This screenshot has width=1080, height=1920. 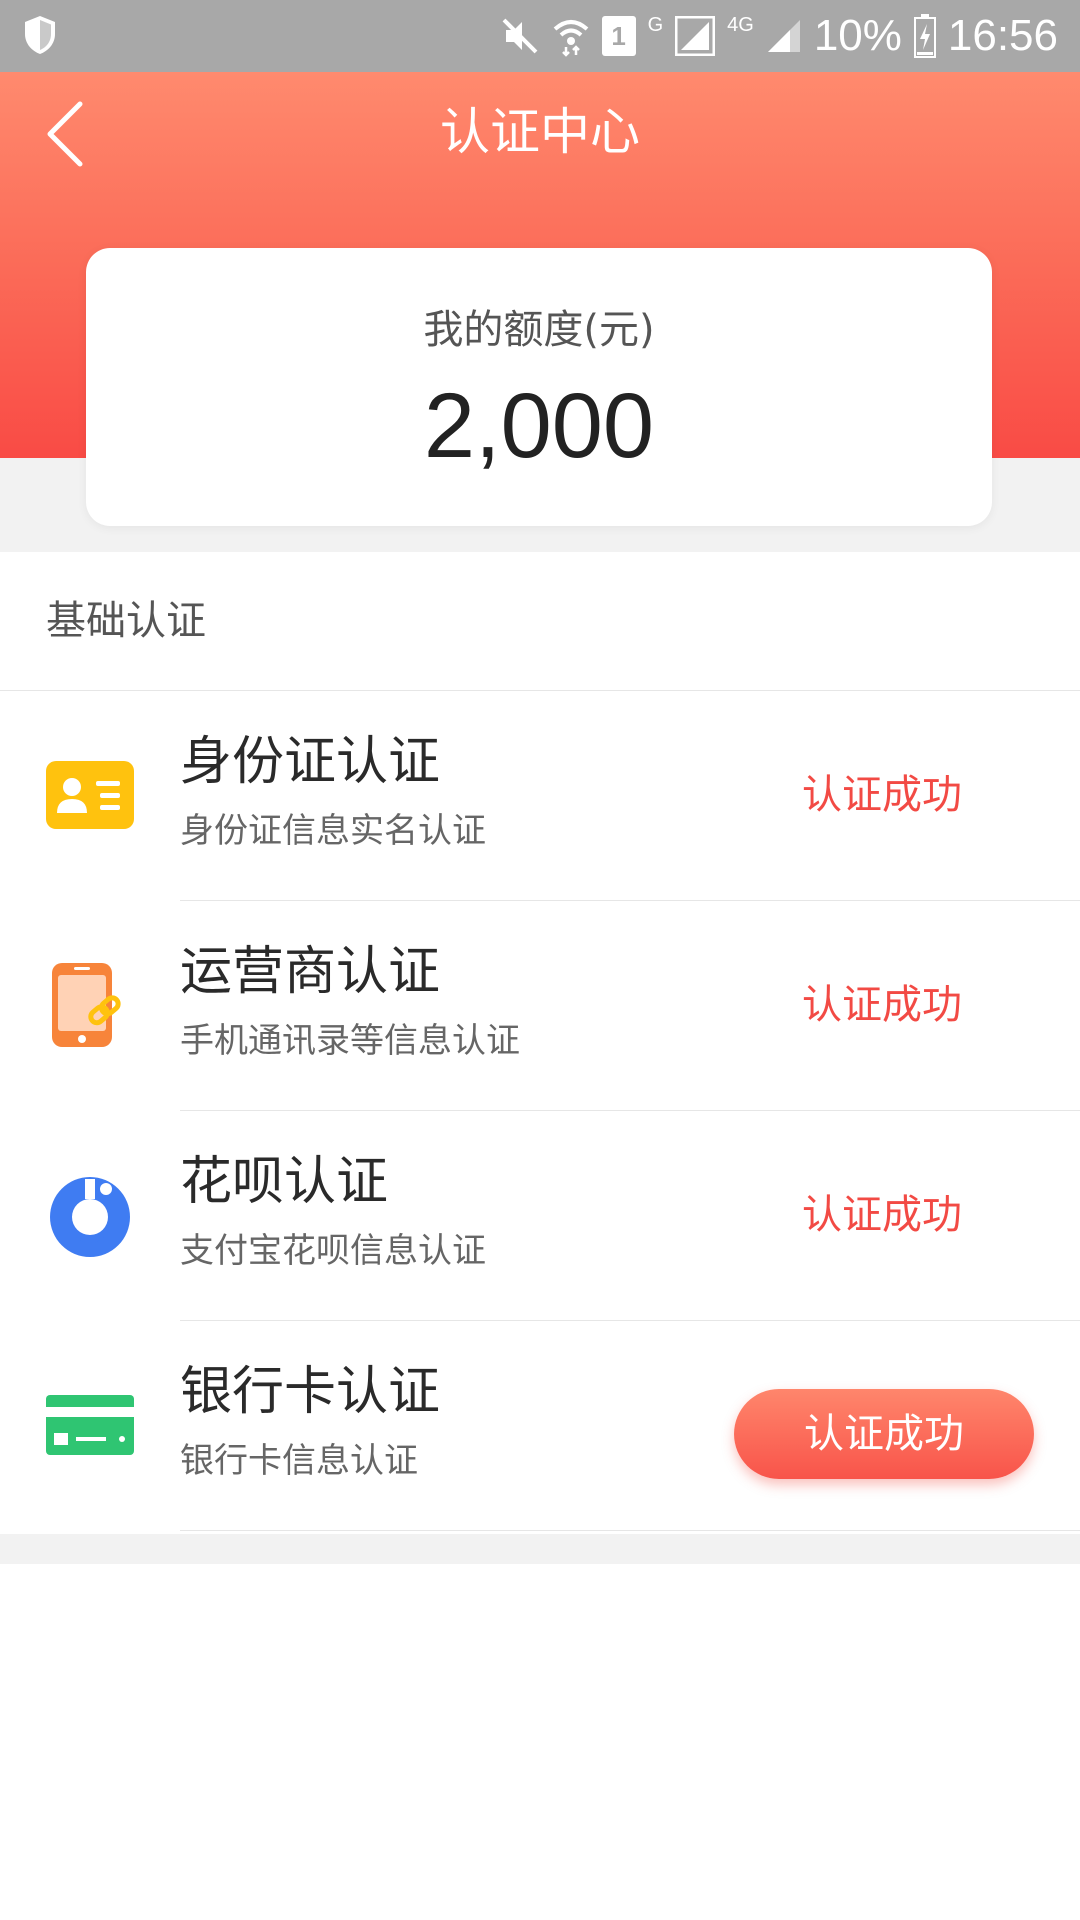 What do you see at coordinates (1002, 35) in the screenshot?
I see `clock: 16:56` at bounding box center [1002, 35].